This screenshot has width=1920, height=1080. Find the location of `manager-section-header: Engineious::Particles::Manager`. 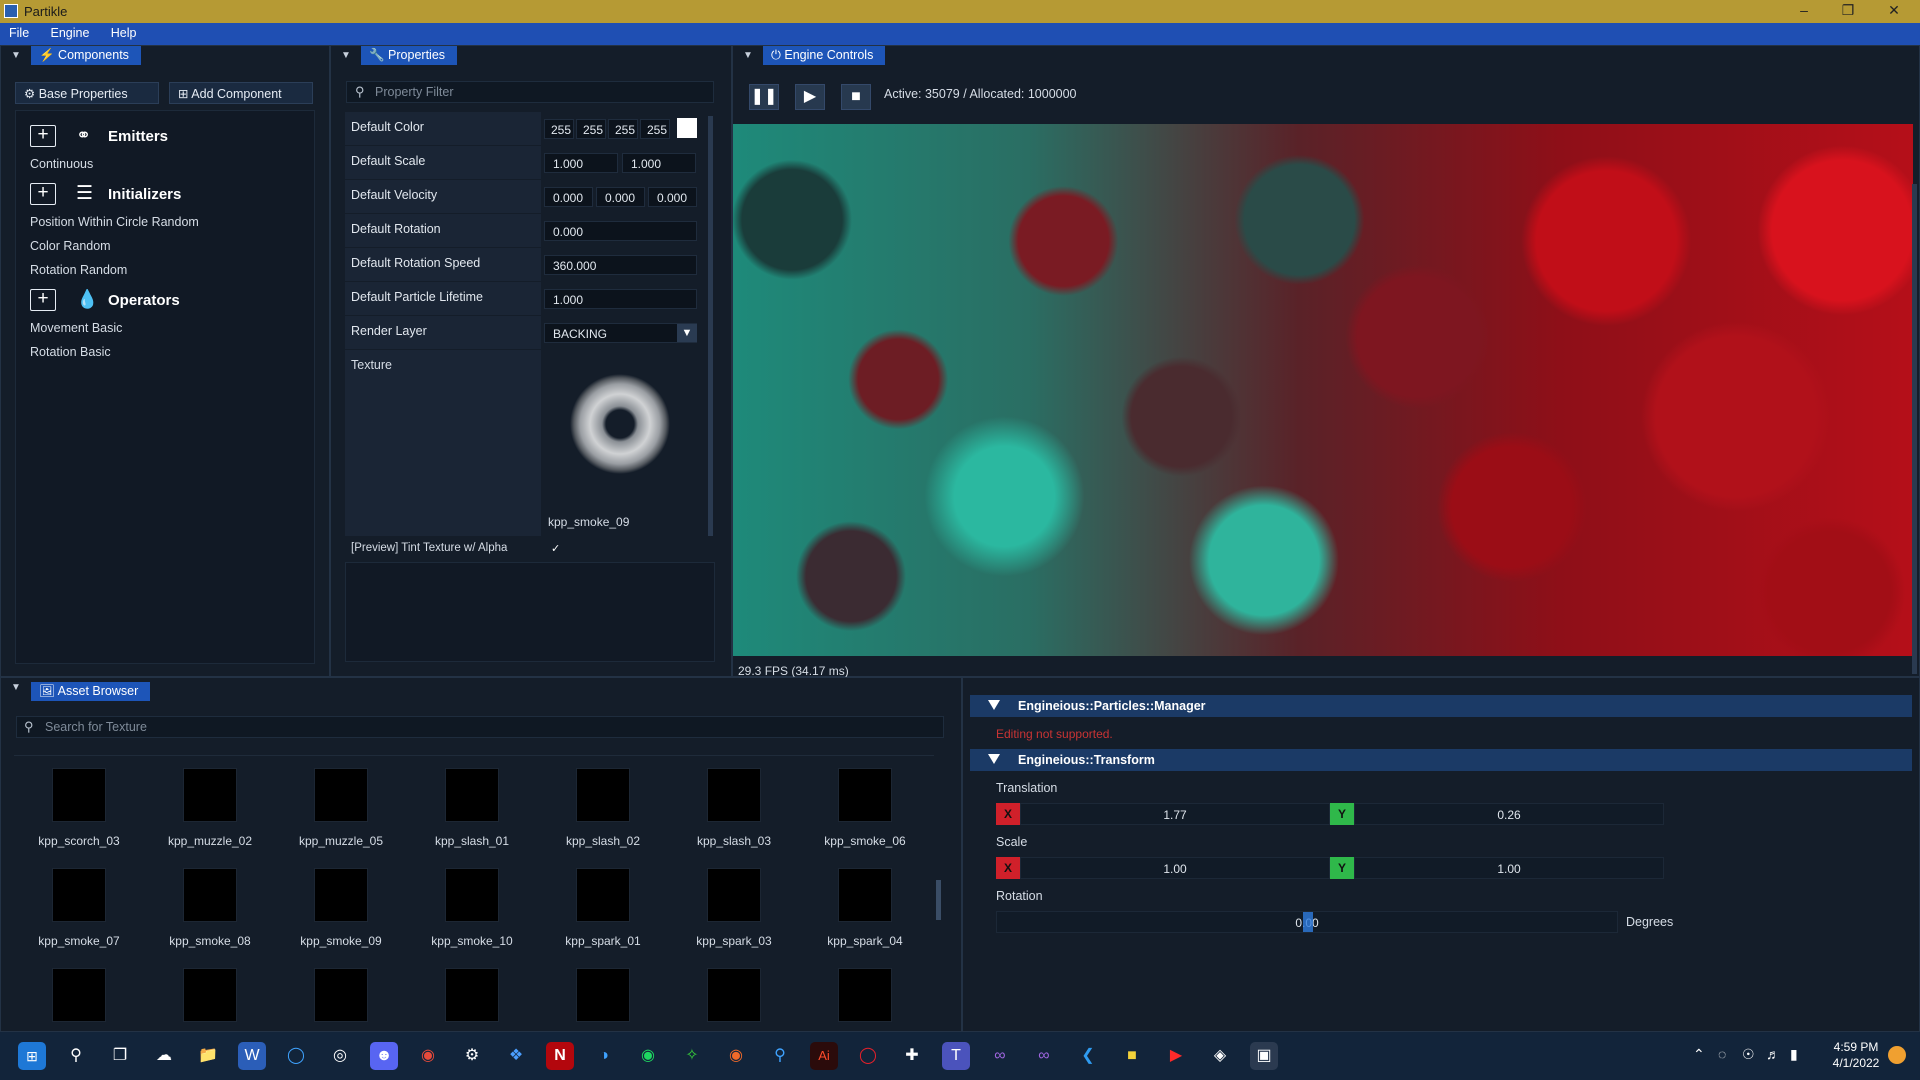

manager-section-header: Engineious::Particles::Manager is located at coordinates (1441, 706).